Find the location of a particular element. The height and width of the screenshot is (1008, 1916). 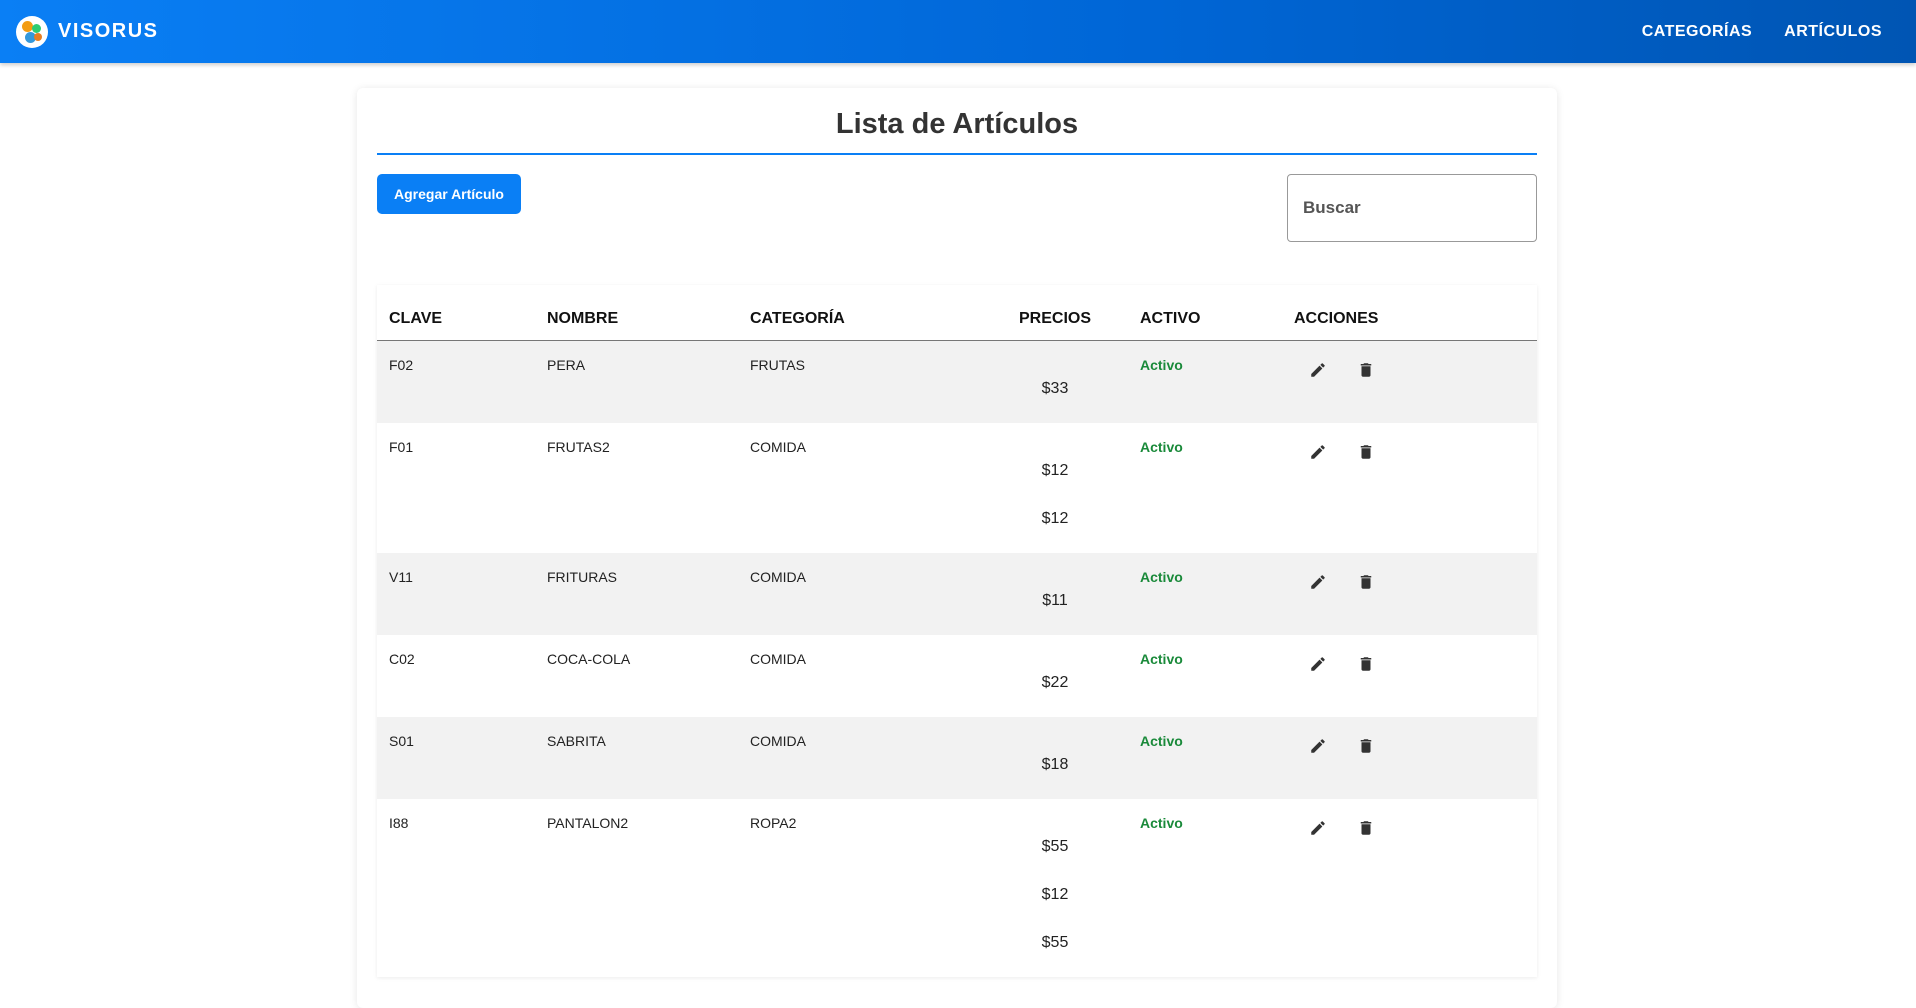

table-row: C02 COCA-COLA COMIDA $22 Activo is located at coordinates (957, 676).